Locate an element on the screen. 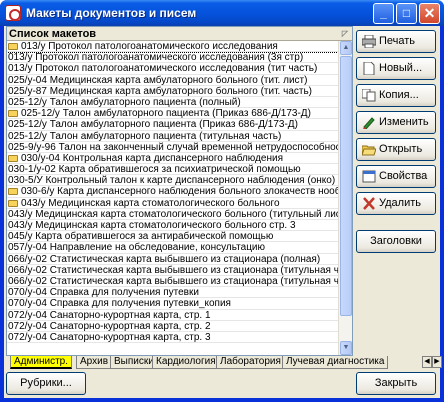  window-title: Макеты документов и писем is located at coordinates (111, 13).